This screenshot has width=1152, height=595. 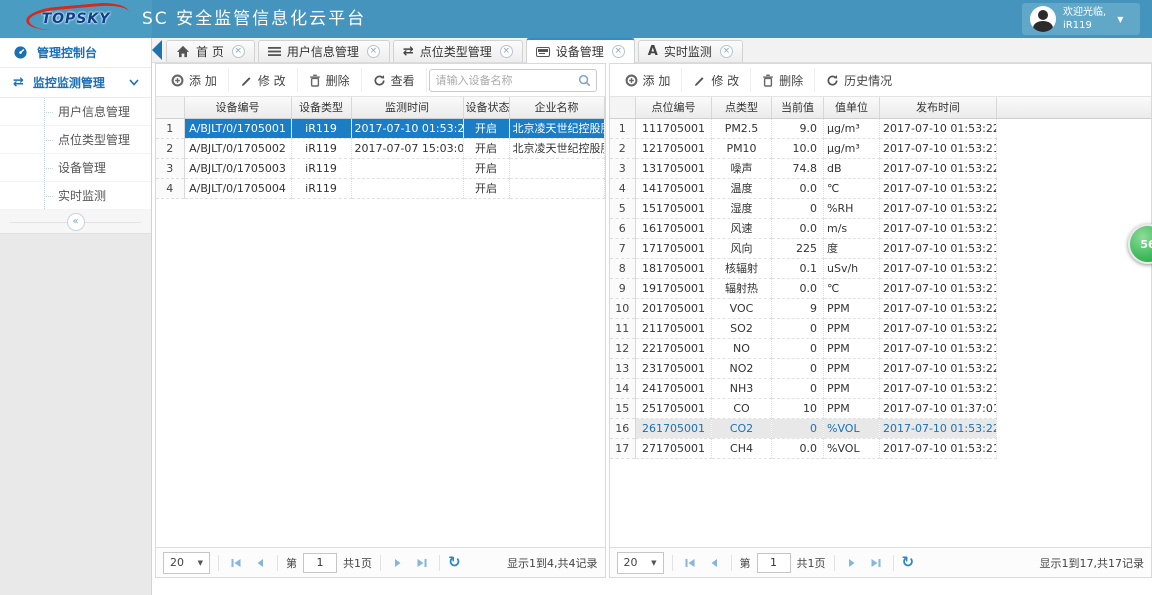 What do you see at coordinates (741, 208) in the screenshot?
I see `table-cell: 湿度` at bounding box center [741, 208].